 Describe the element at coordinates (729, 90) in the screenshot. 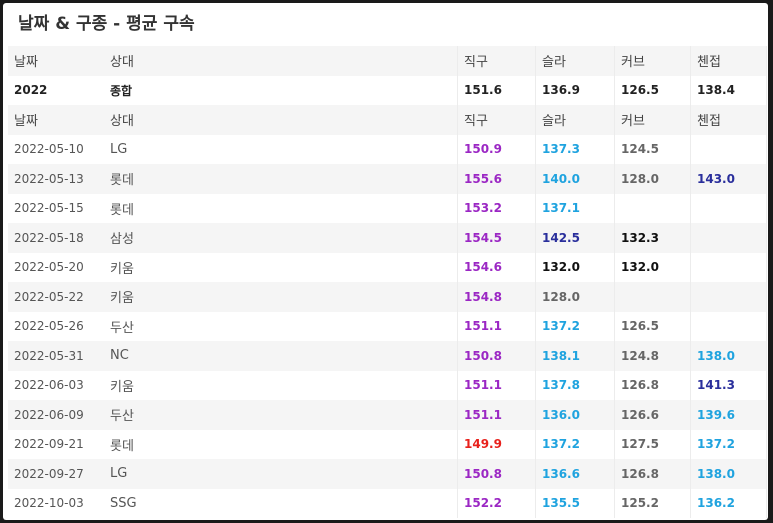

I see `summary-changeup: 138.4` at that location.